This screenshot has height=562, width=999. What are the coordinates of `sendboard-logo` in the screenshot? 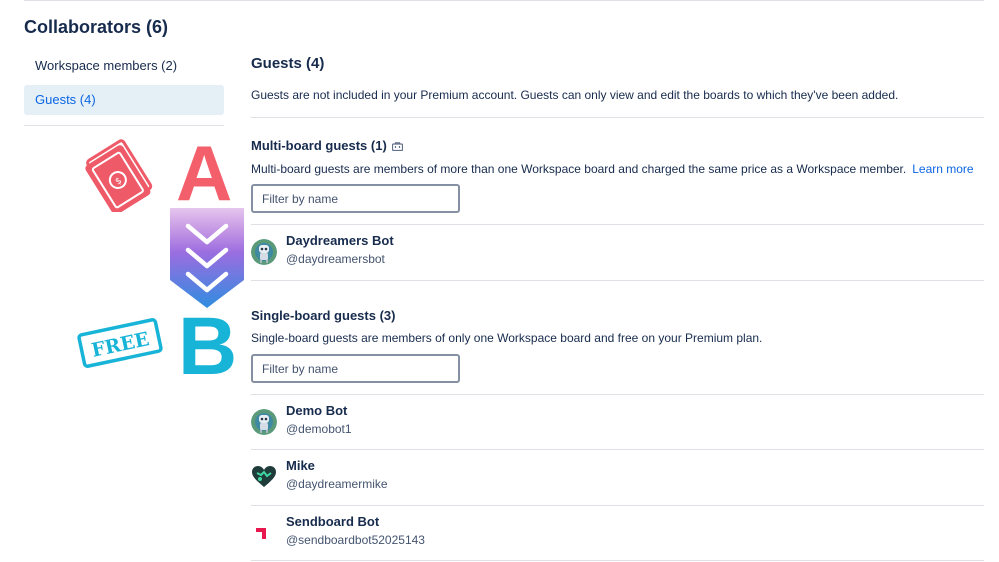 It's located at (261, 533).